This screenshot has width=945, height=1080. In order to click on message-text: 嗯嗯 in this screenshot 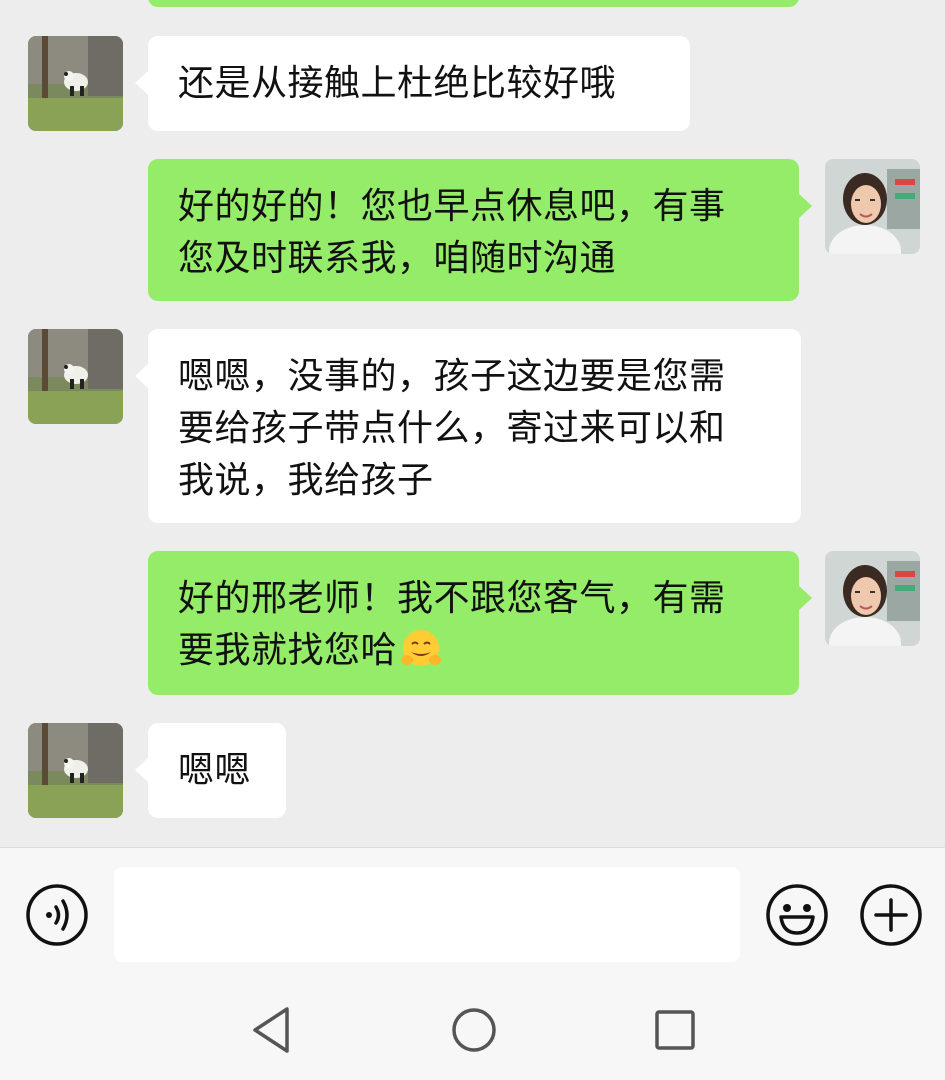, I will do `click(215, 770)`.